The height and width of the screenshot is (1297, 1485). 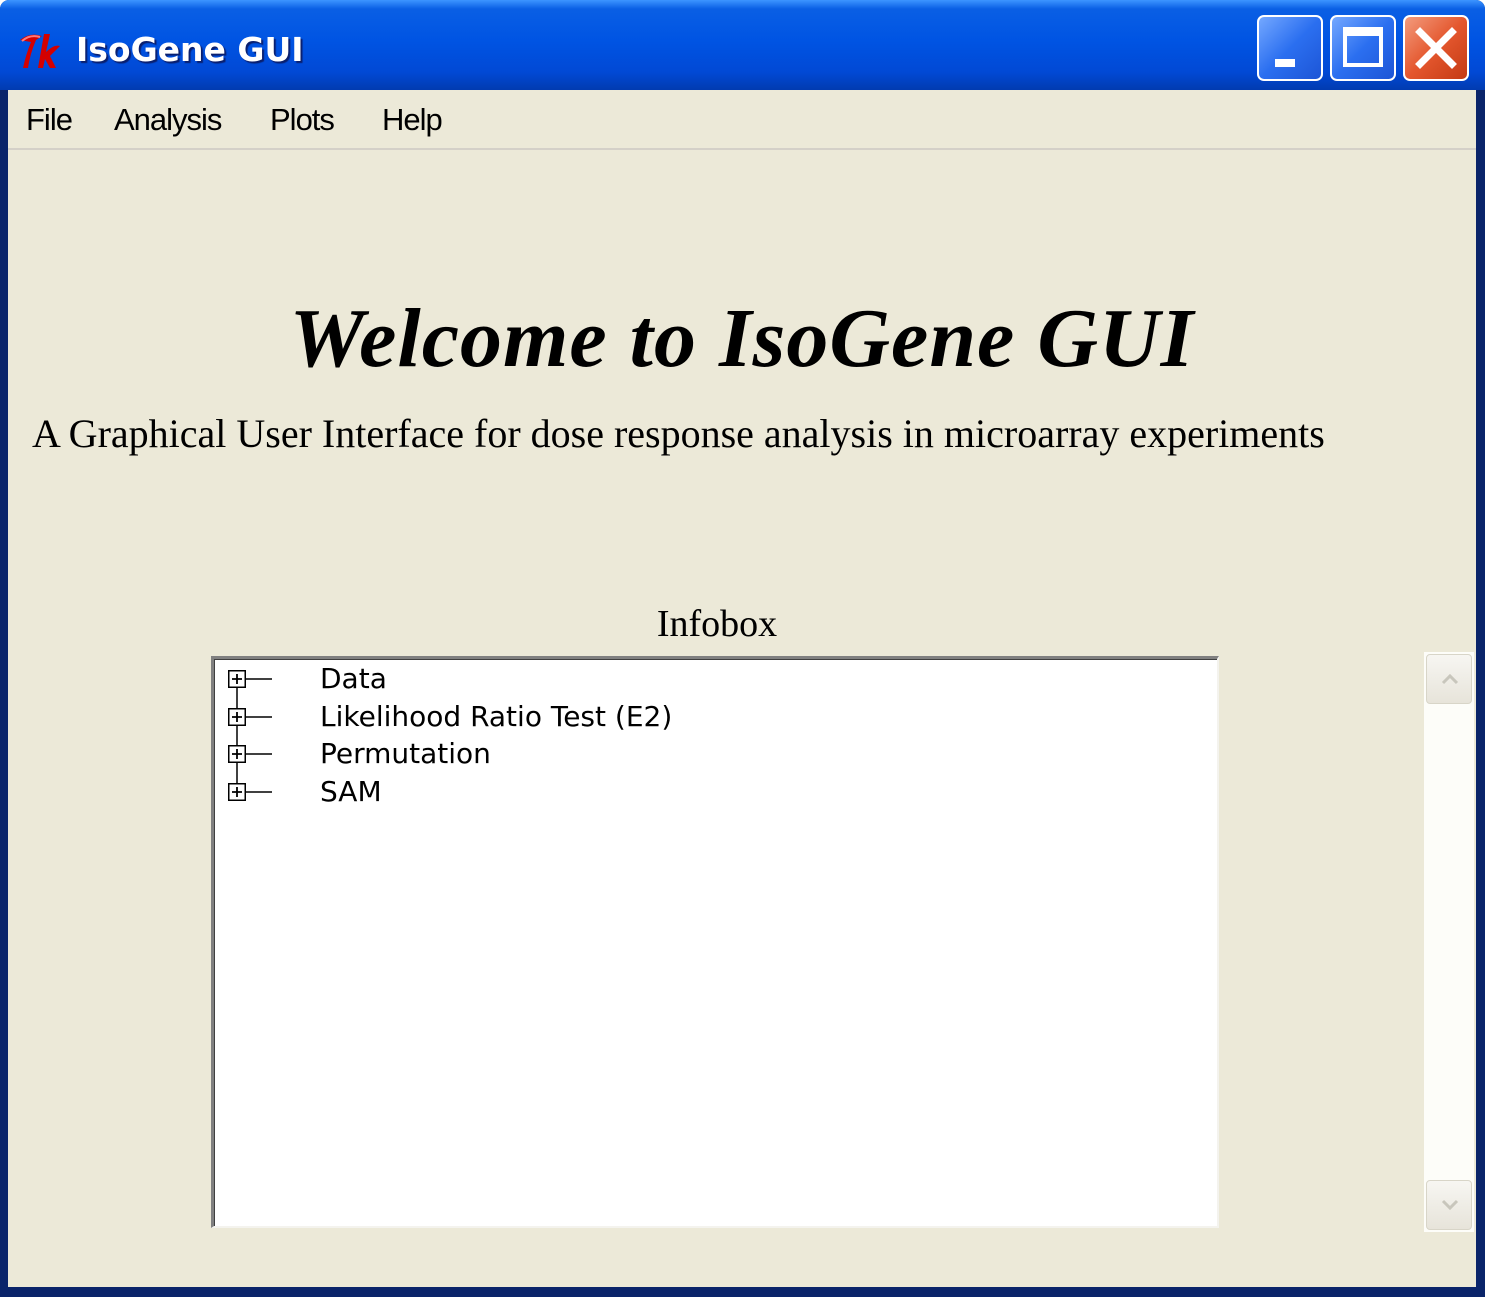 I want to click on tree-item-permutation: Permutation, so click(x=664, y=754).